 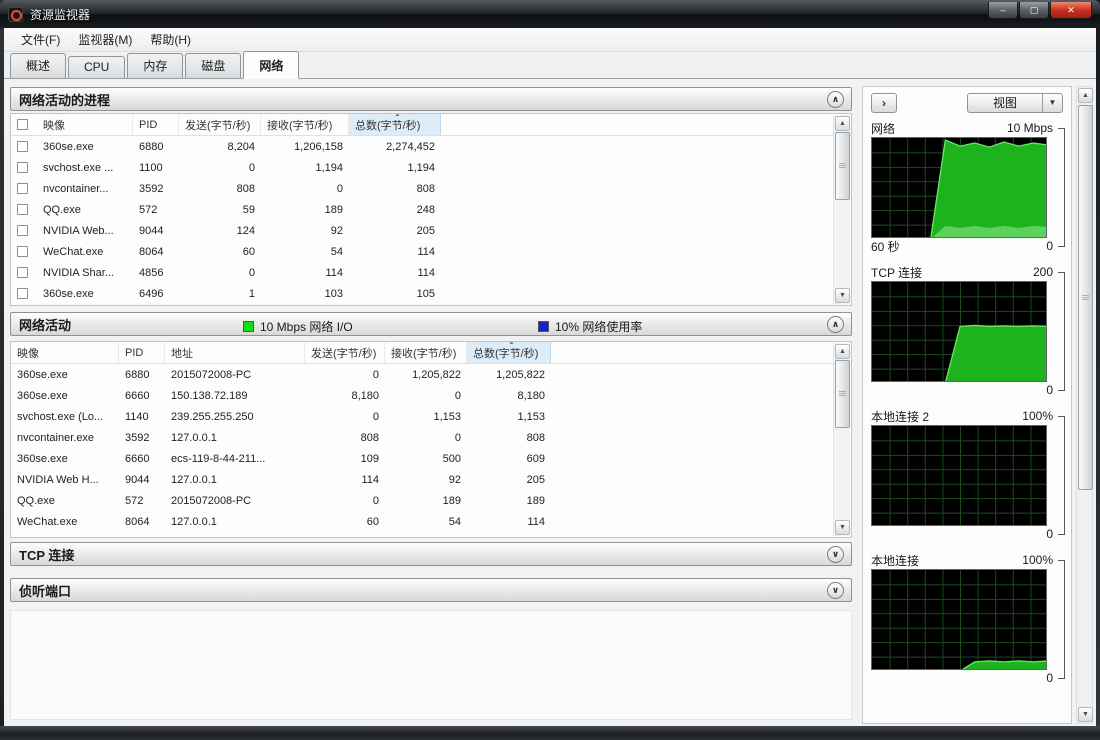 I want to click on row-checkbox-cell, so click(x=24, y=293).